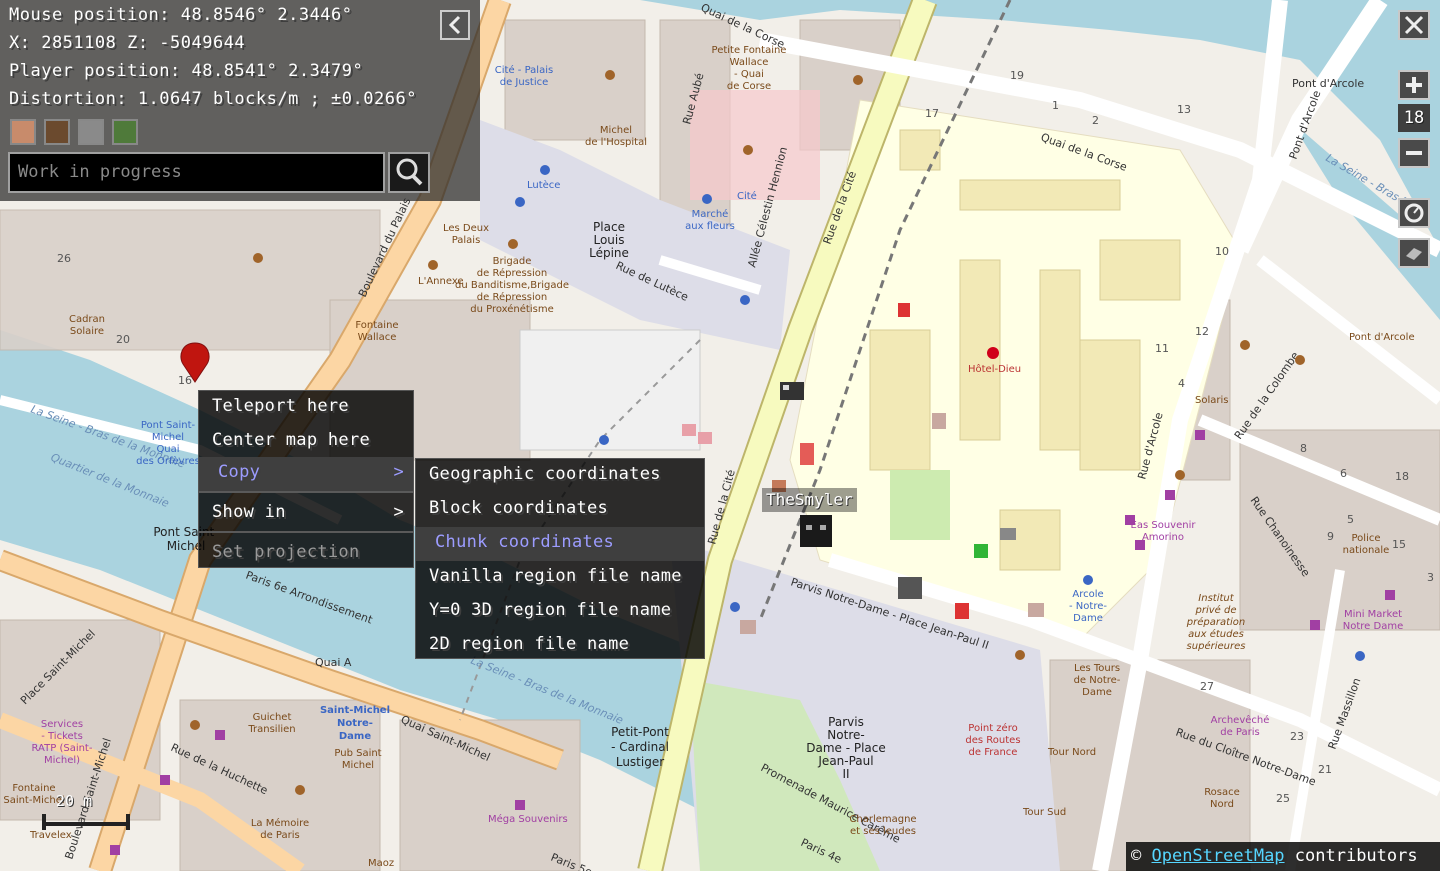 Image resolution: width=1440 pixels, height=871 pixels. Describe the element at coordinates (1044, 812) in the screenshot. I see `map-label: Tour Sud` at that location.